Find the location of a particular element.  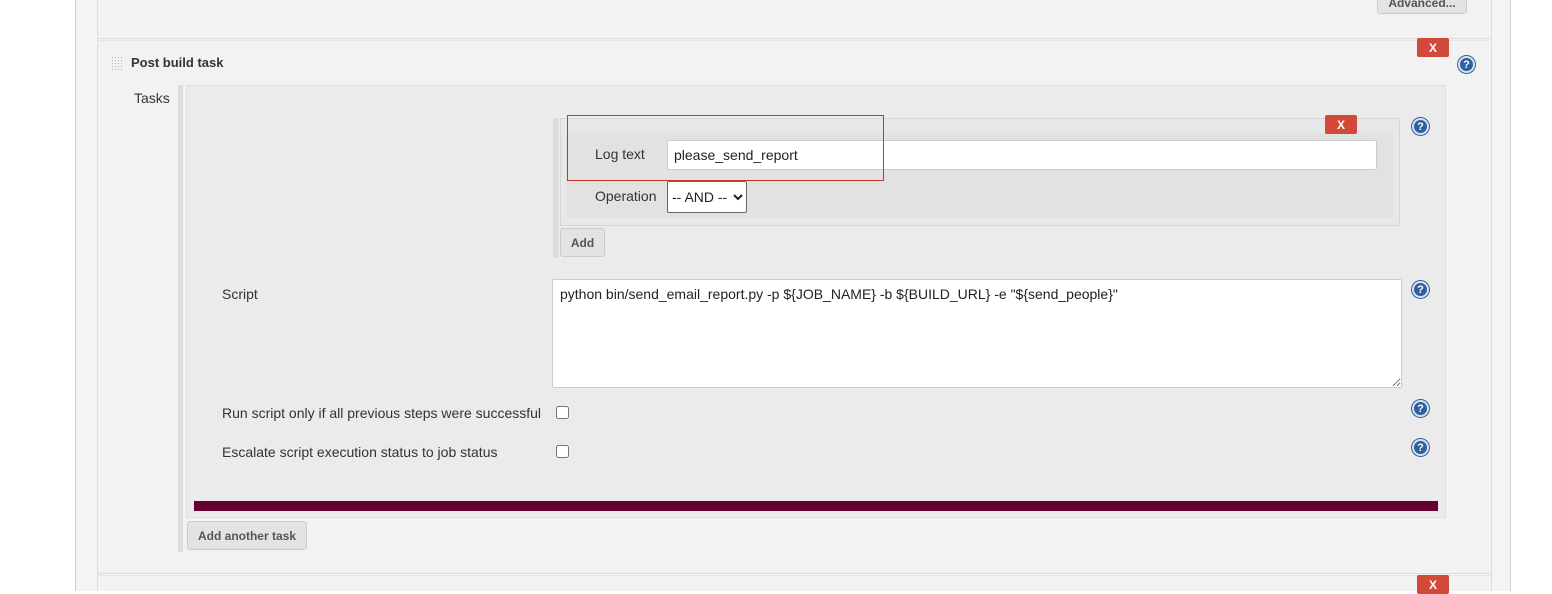

log-block-bar is located at coordinates (555, 188).